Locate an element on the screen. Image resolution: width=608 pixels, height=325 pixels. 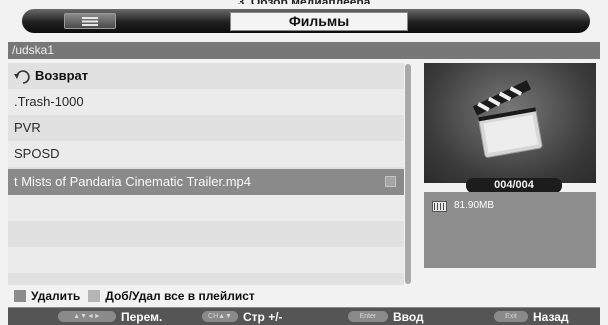
page-title: Фильмы is located at coordinates (319, 21).